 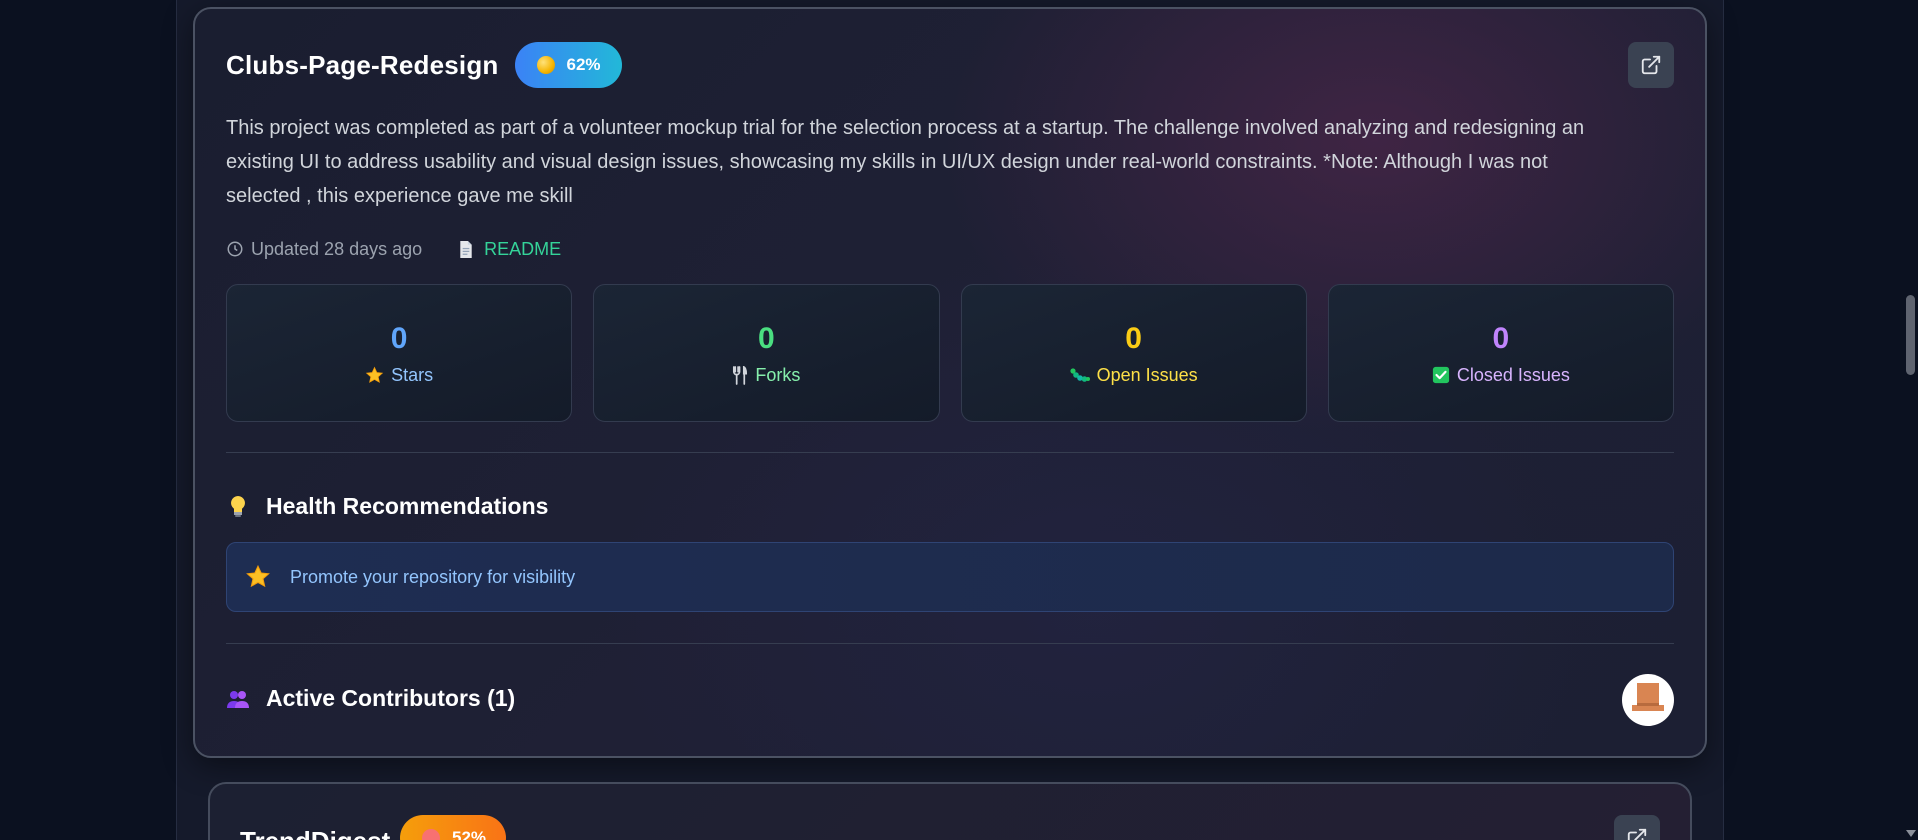 I want to click on open-issues-count: 0, so click(x=1133, y=338).